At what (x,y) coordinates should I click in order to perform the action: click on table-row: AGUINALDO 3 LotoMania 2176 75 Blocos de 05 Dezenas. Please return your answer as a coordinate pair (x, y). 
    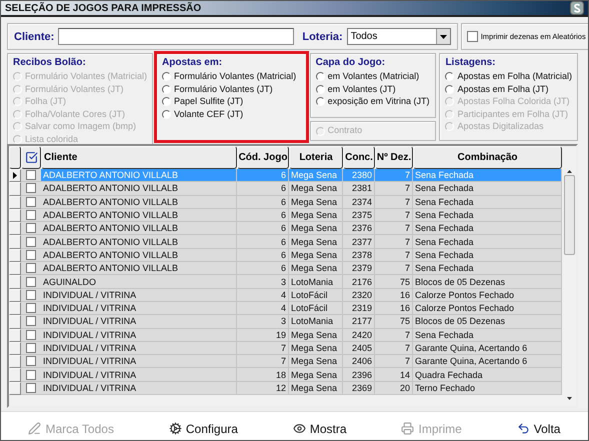
    Looking at the image, I should click on (285, 282).